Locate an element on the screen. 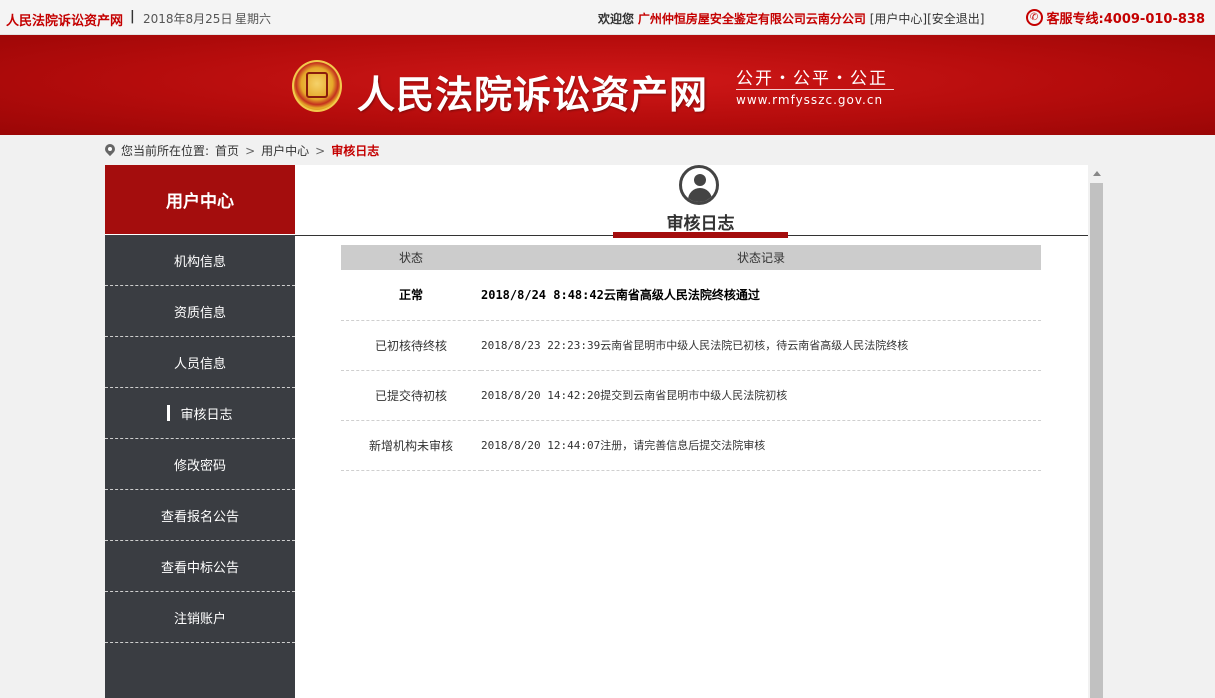 The image size is (1215, 698). sidebar-item-change-password: 修改密码 is located at coordinates (200, 464).